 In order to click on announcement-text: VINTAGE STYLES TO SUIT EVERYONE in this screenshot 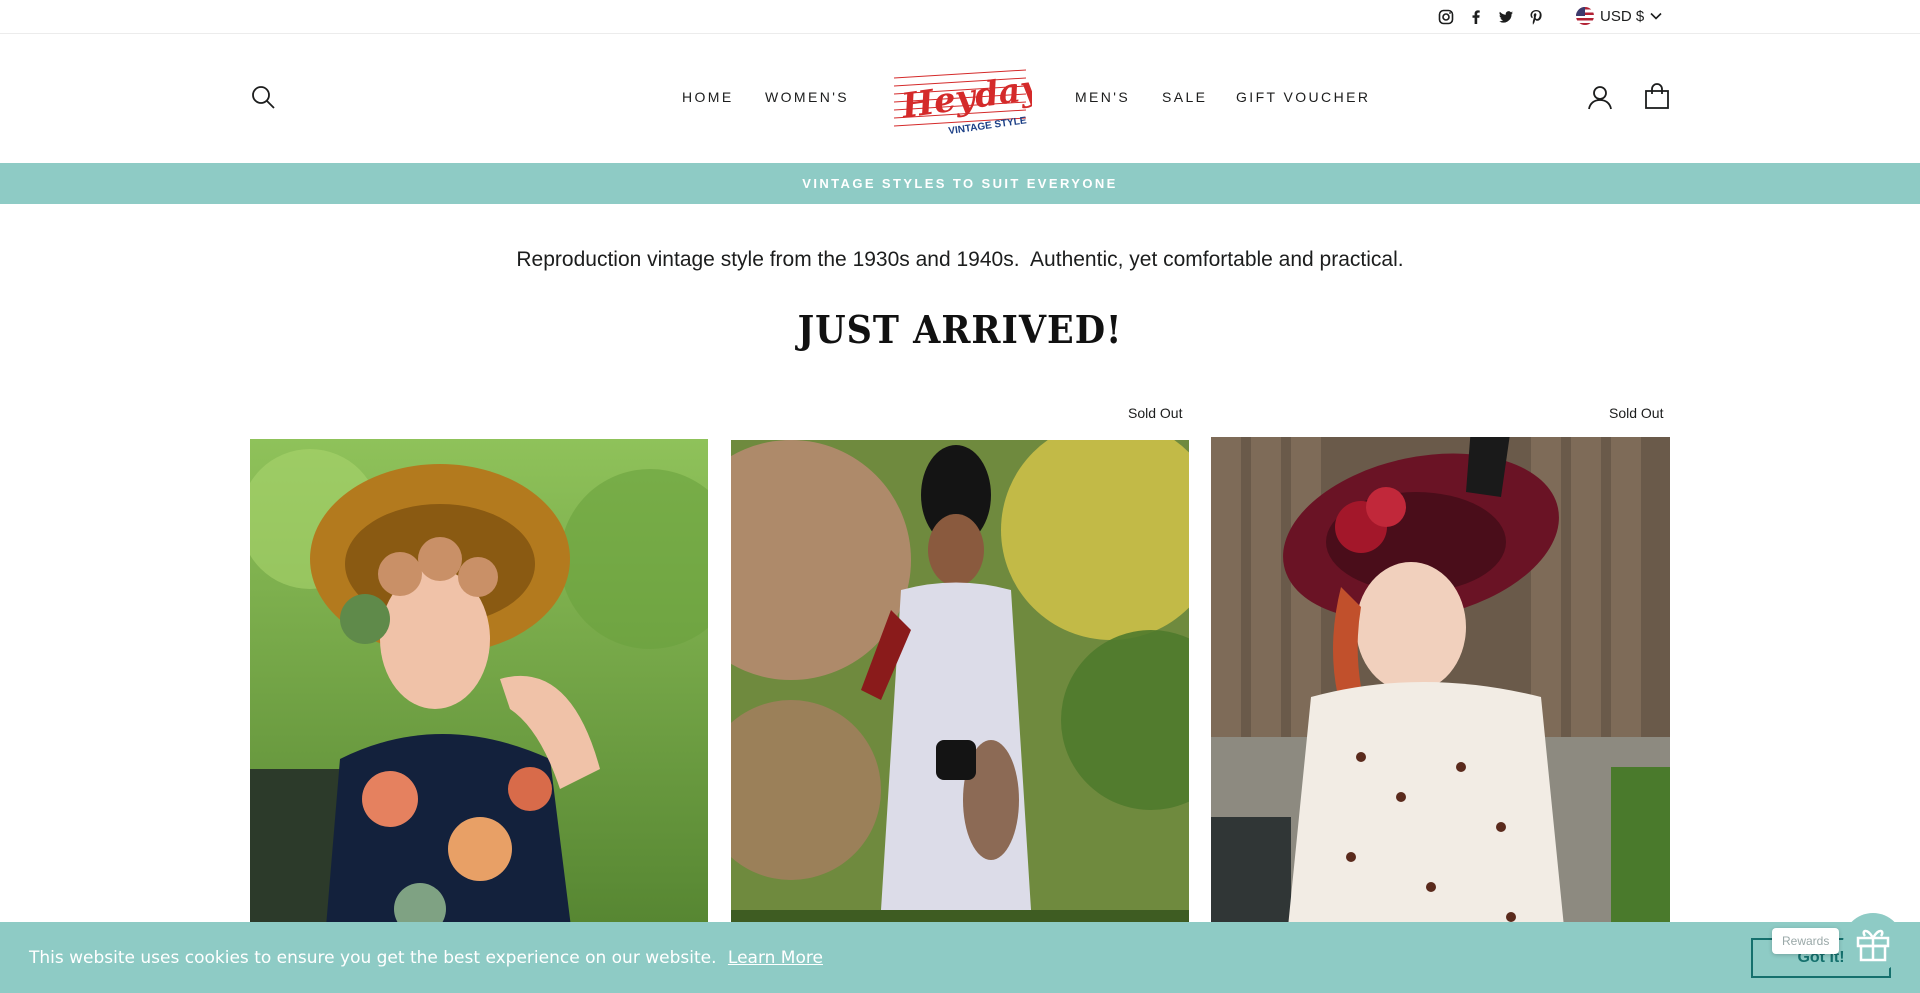, I will do `click(960, 183)`.